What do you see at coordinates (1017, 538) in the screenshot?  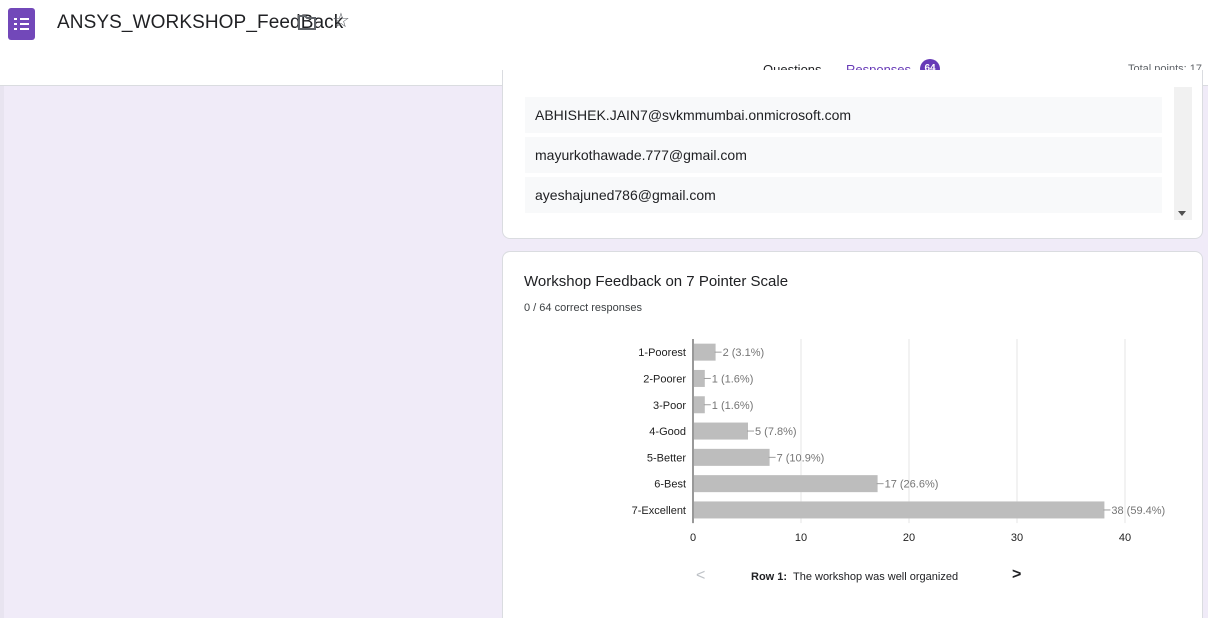 I see `x-tick-label: 30` at bounding box center [1017, 538].